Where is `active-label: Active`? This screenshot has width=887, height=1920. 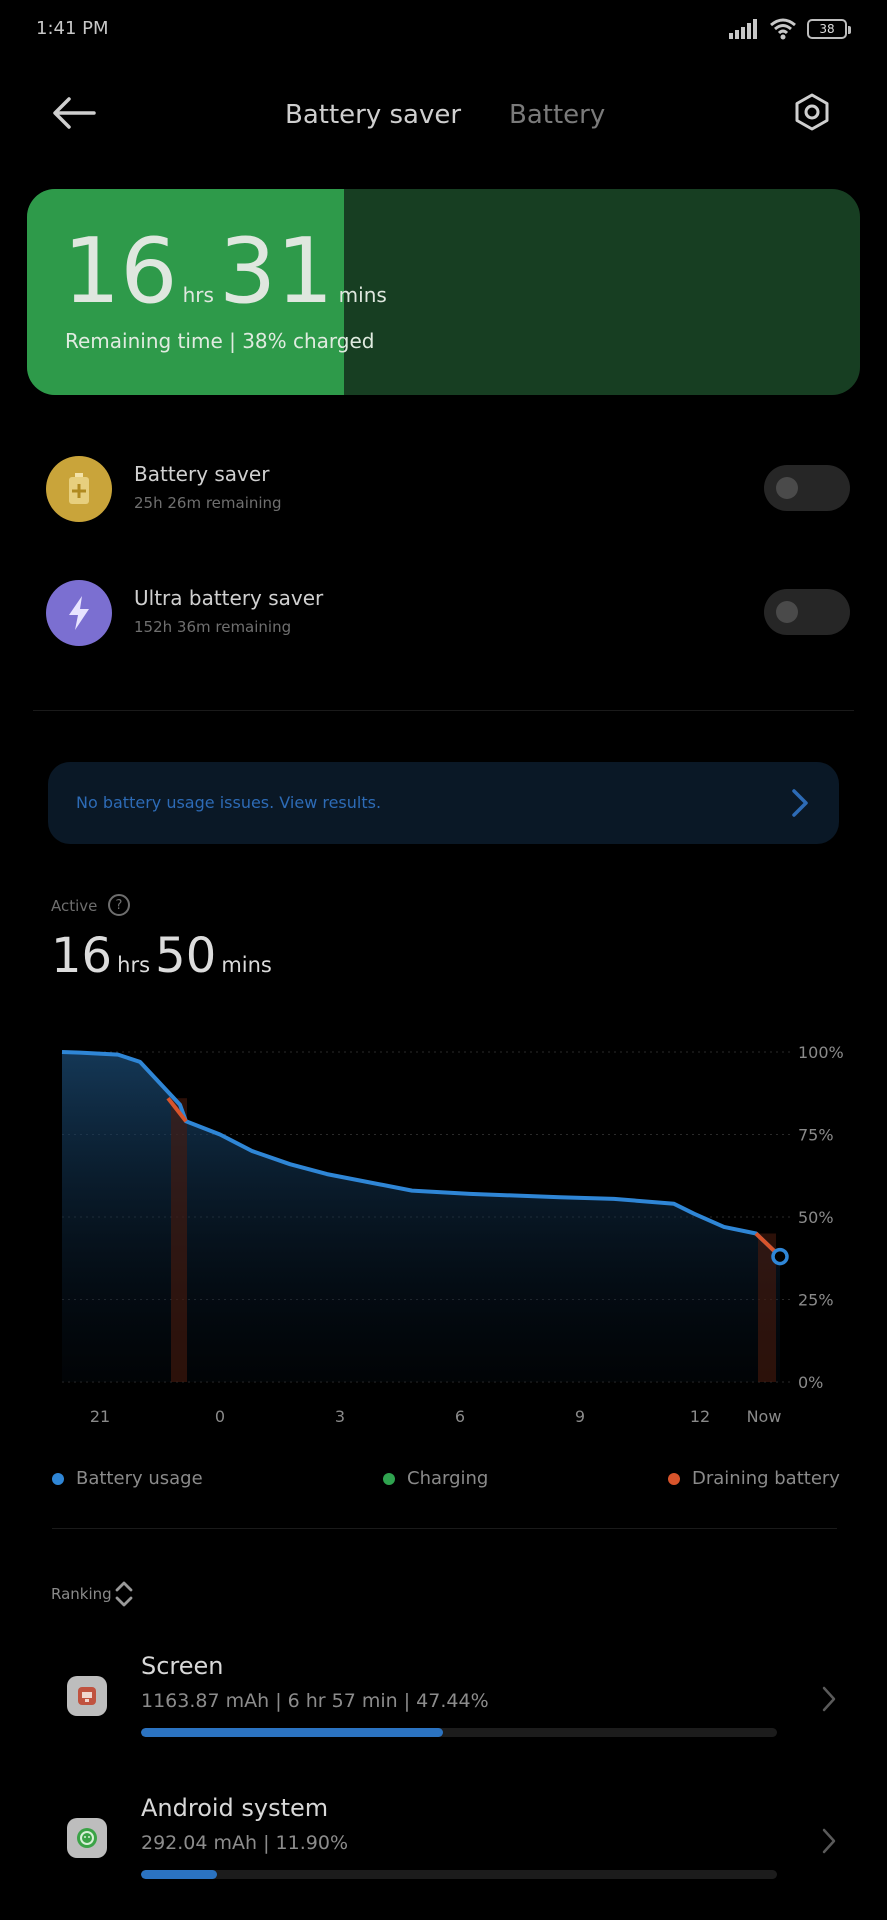
active-label: Active is located at coordinates (74, 906).